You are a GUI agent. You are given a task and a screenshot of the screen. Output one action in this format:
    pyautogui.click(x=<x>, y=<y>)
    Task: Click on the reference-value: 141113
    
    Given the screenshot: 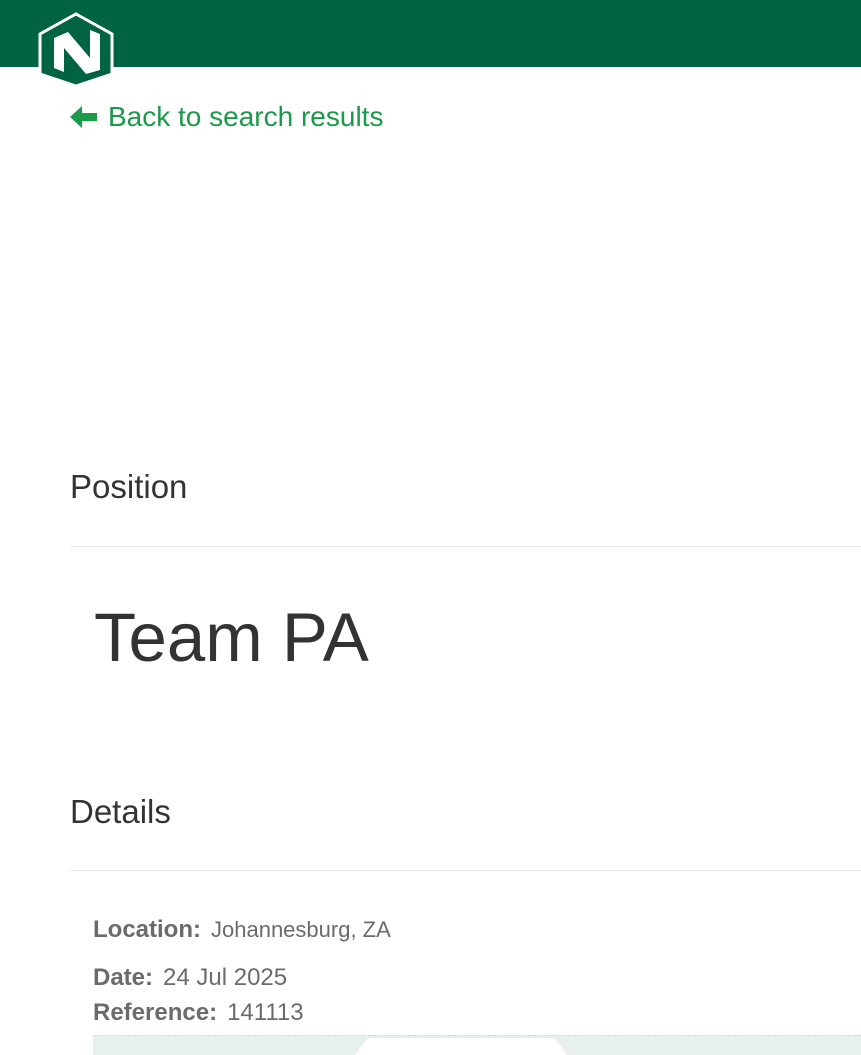 What is the action you would take?
    pyautogui.click(x=265, y=1012)
    